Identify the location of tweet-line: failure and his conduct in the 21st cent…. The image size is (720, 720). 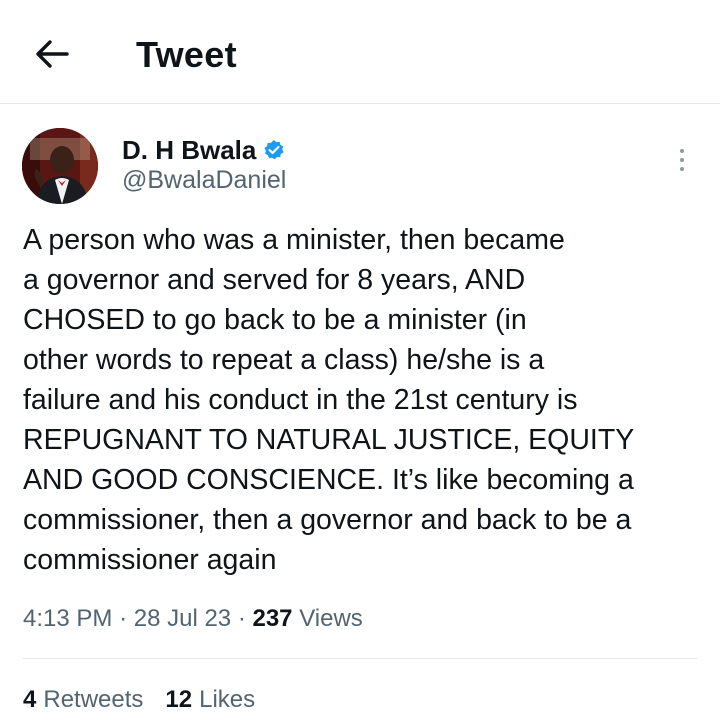
(300, 400).